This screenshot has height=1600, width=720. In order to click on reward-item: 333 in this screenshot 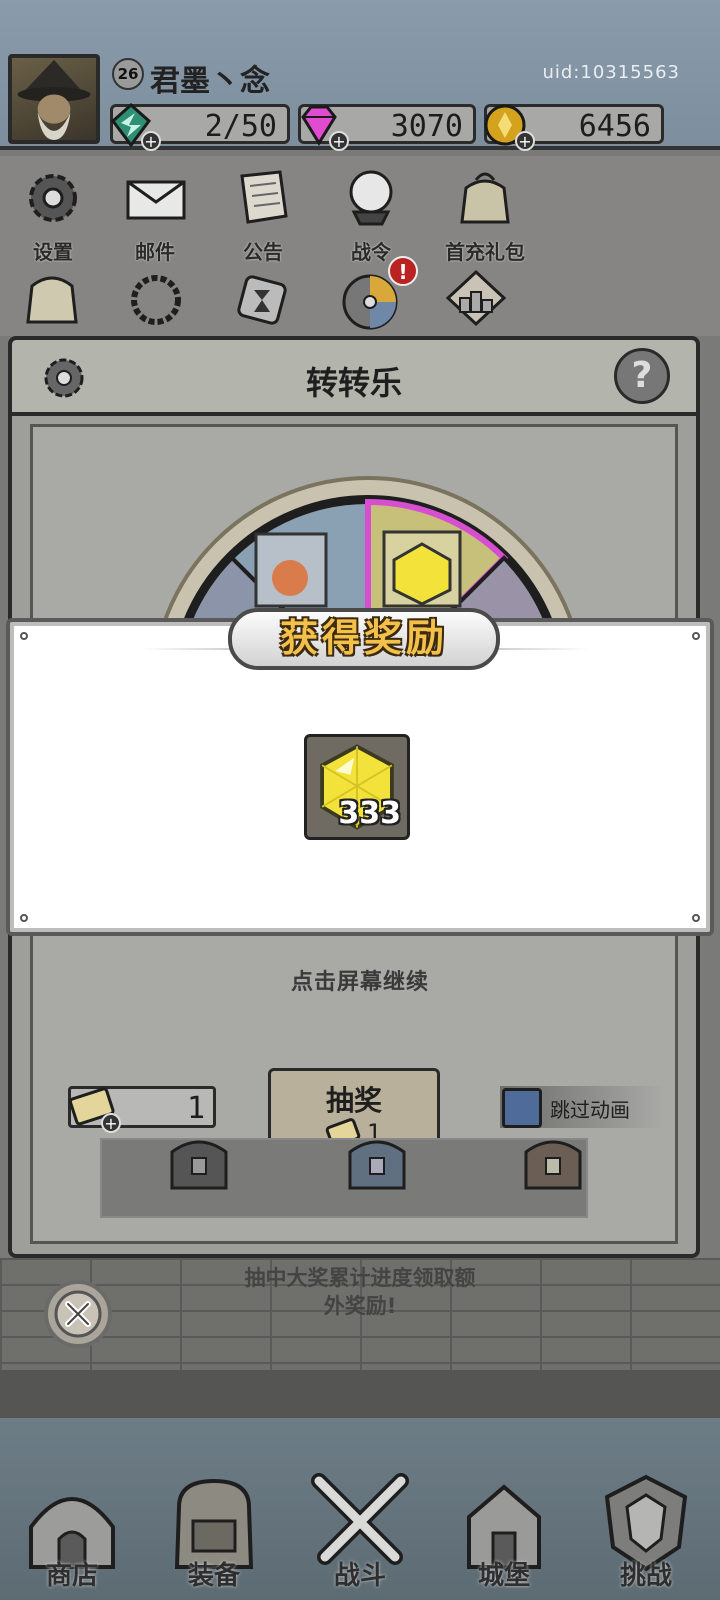, I will do `click(357, 787)`.